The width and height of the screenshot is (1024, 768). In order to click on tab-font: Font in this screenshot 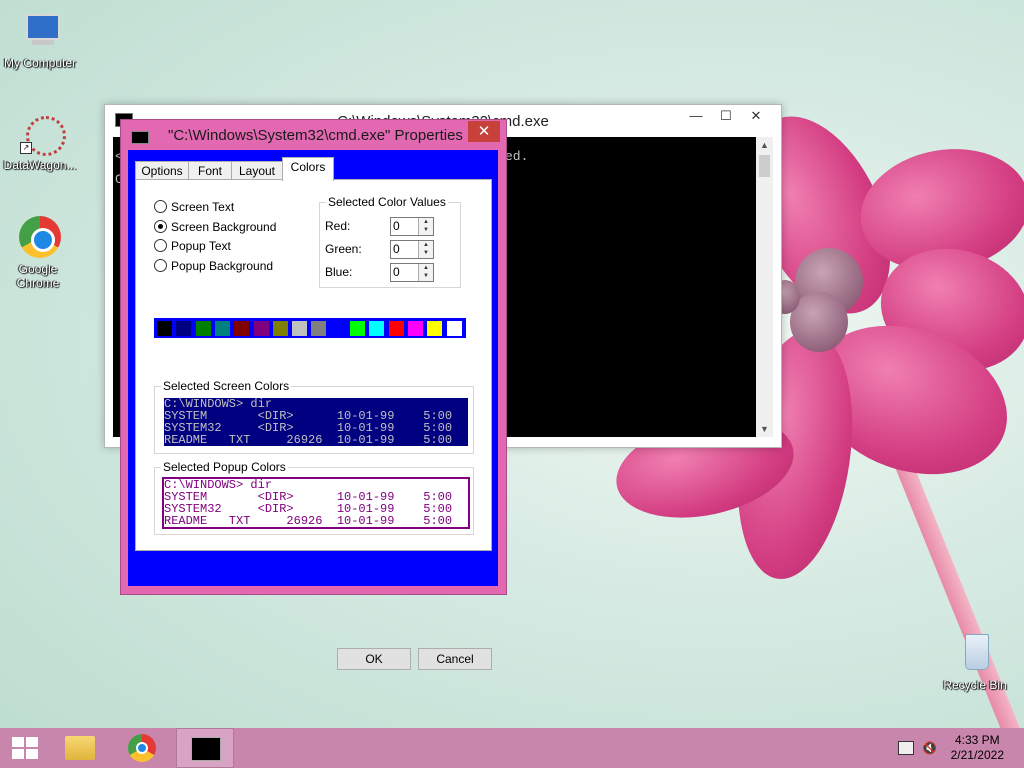, I will do `click(210, 170)`.